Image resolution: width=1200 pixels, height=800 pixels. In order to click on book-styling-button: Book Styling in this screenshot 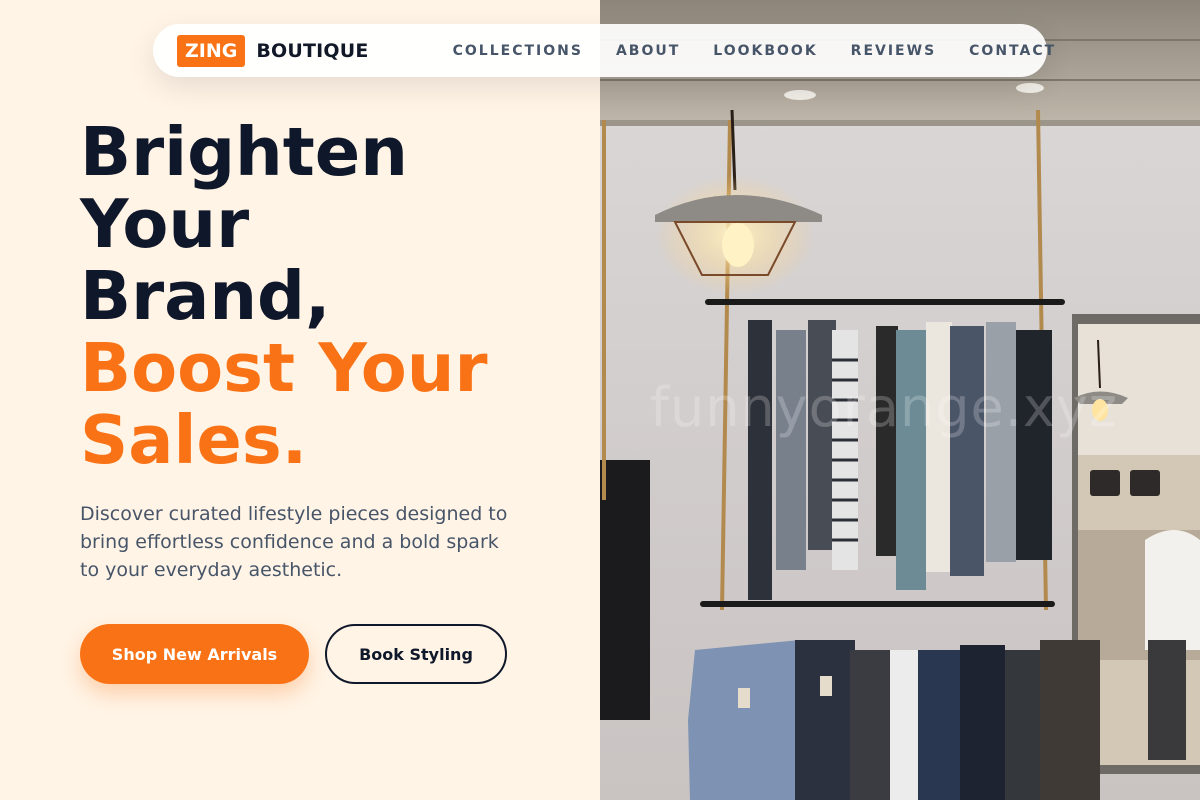, I will do `click(416, 654)`.